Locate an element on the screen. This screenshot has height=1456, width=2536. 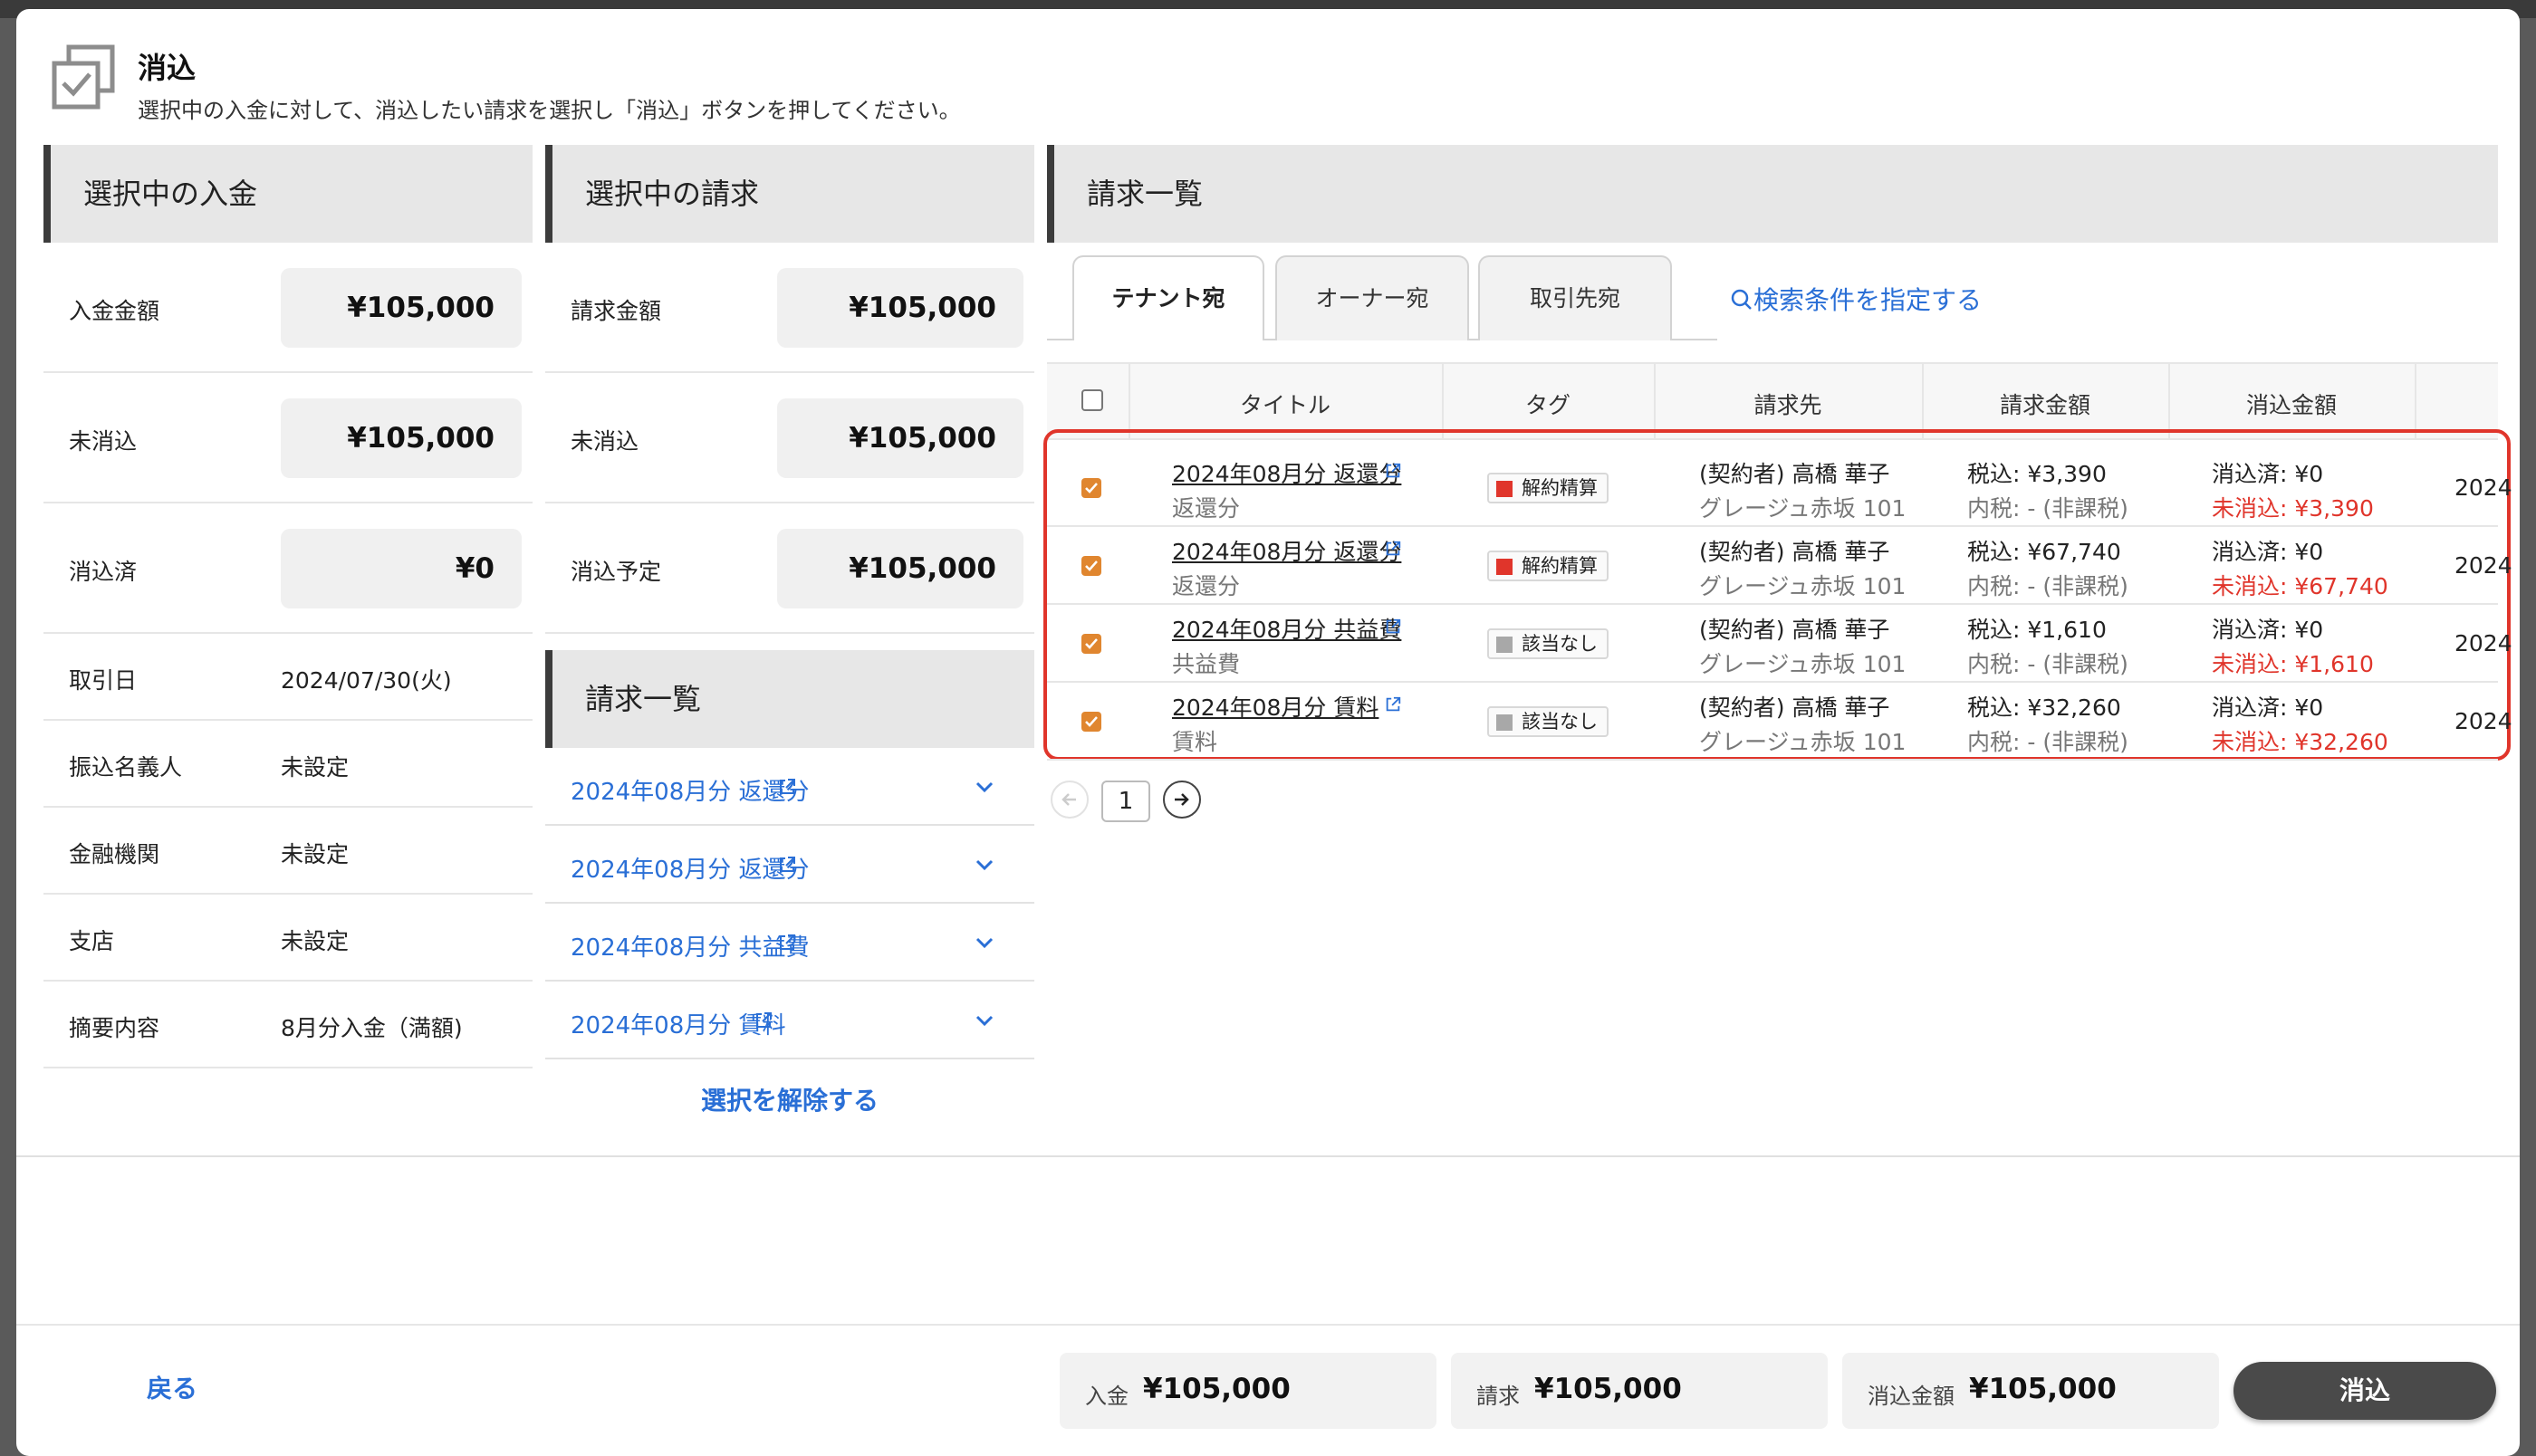
select-all-checkbox is located at coordinates (1092, 400).